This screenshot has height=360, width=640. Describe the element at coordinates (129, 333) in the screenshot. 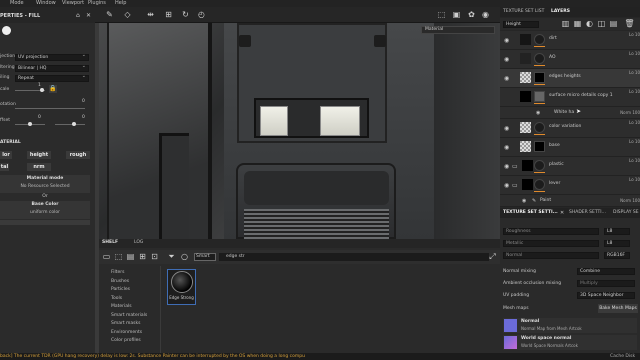

I see `category-environments: Environments` at that location.